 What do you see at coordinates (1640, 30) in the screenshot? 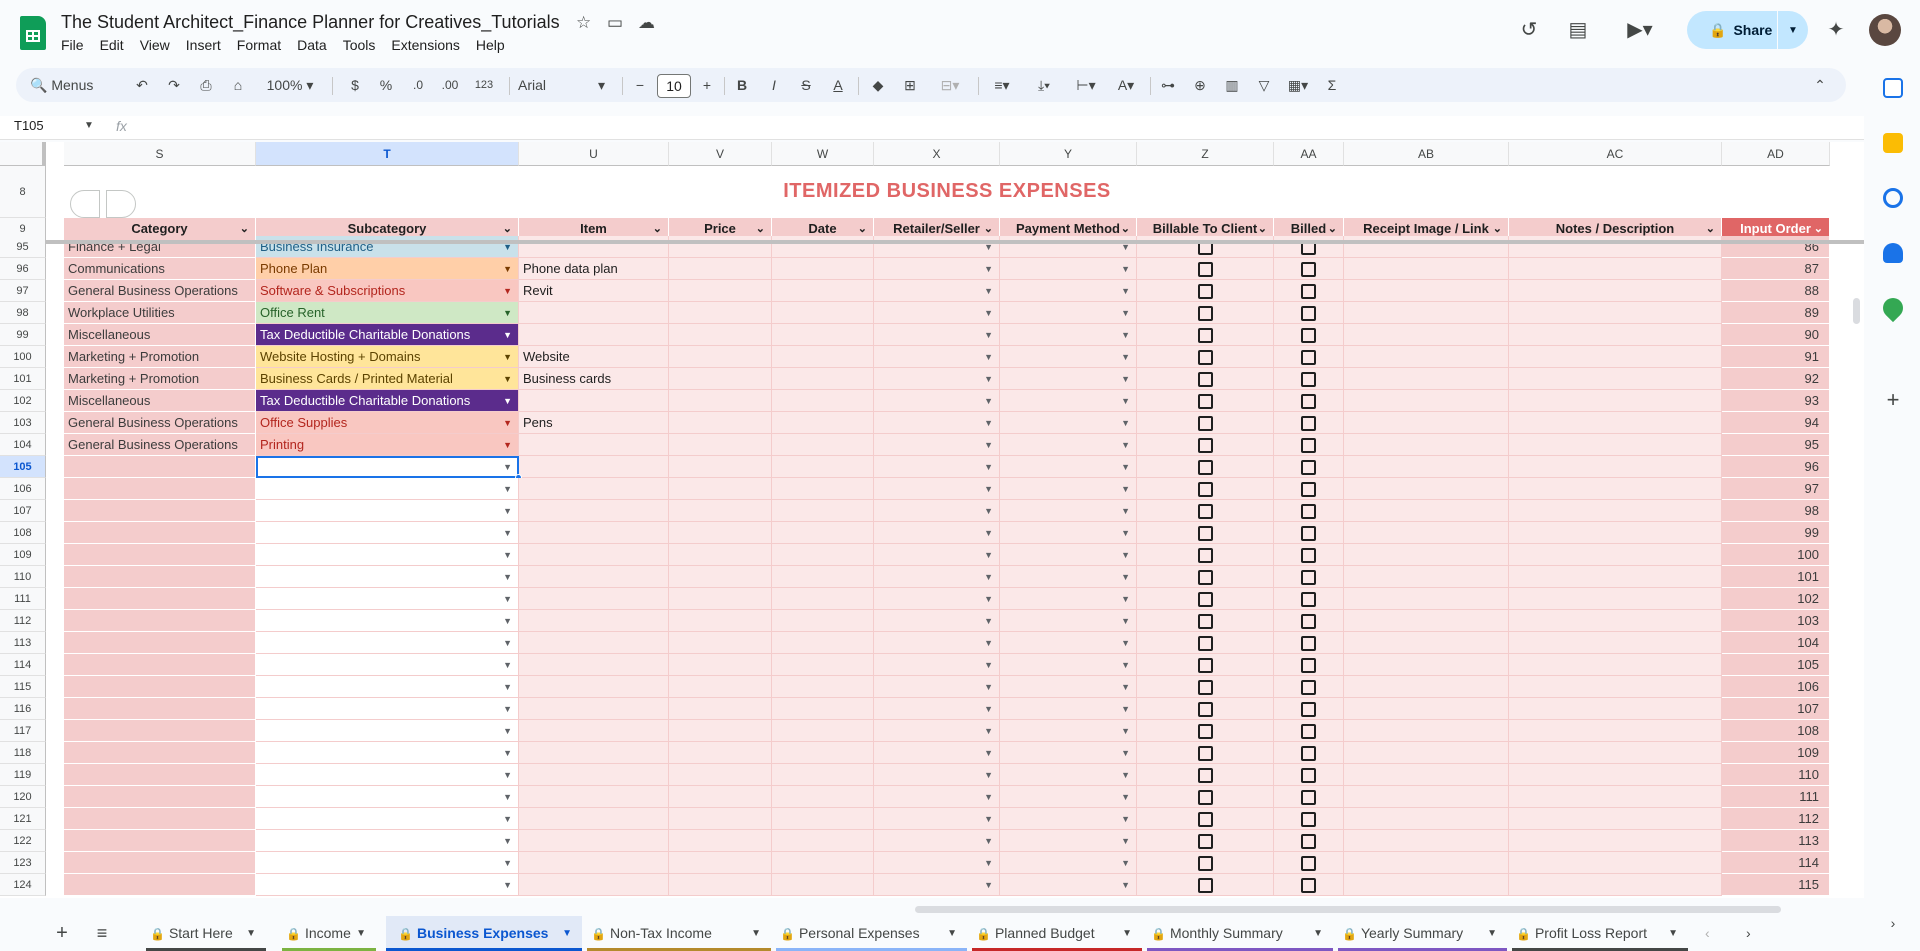
I see `meet-icon: ▶▾` at bounding box center [1640, 30].